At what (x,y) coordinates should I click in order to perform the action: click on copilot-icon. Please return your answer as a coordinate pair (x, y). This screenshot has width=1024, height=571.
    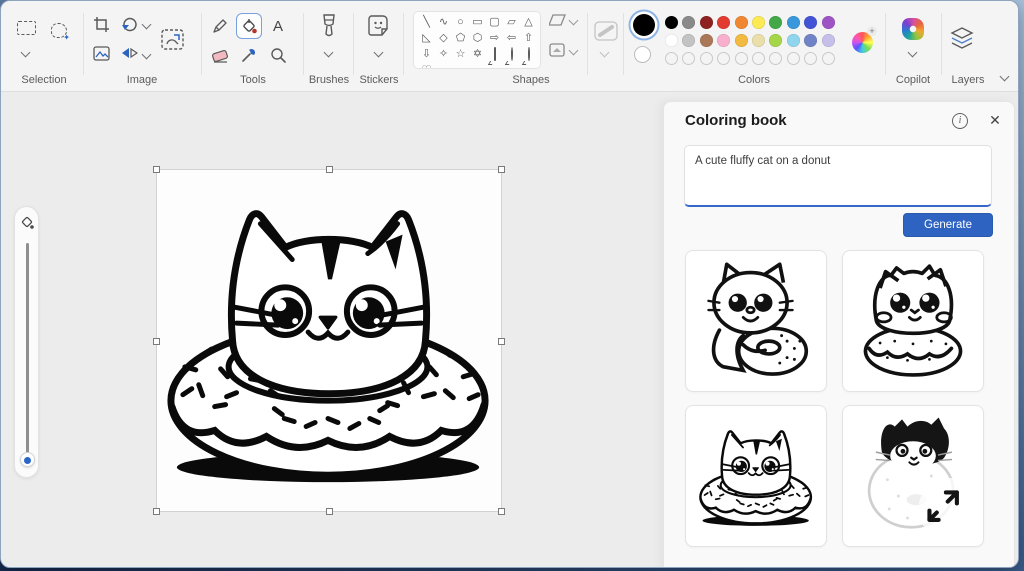
    Looking at the image, I should click on (913, 29).